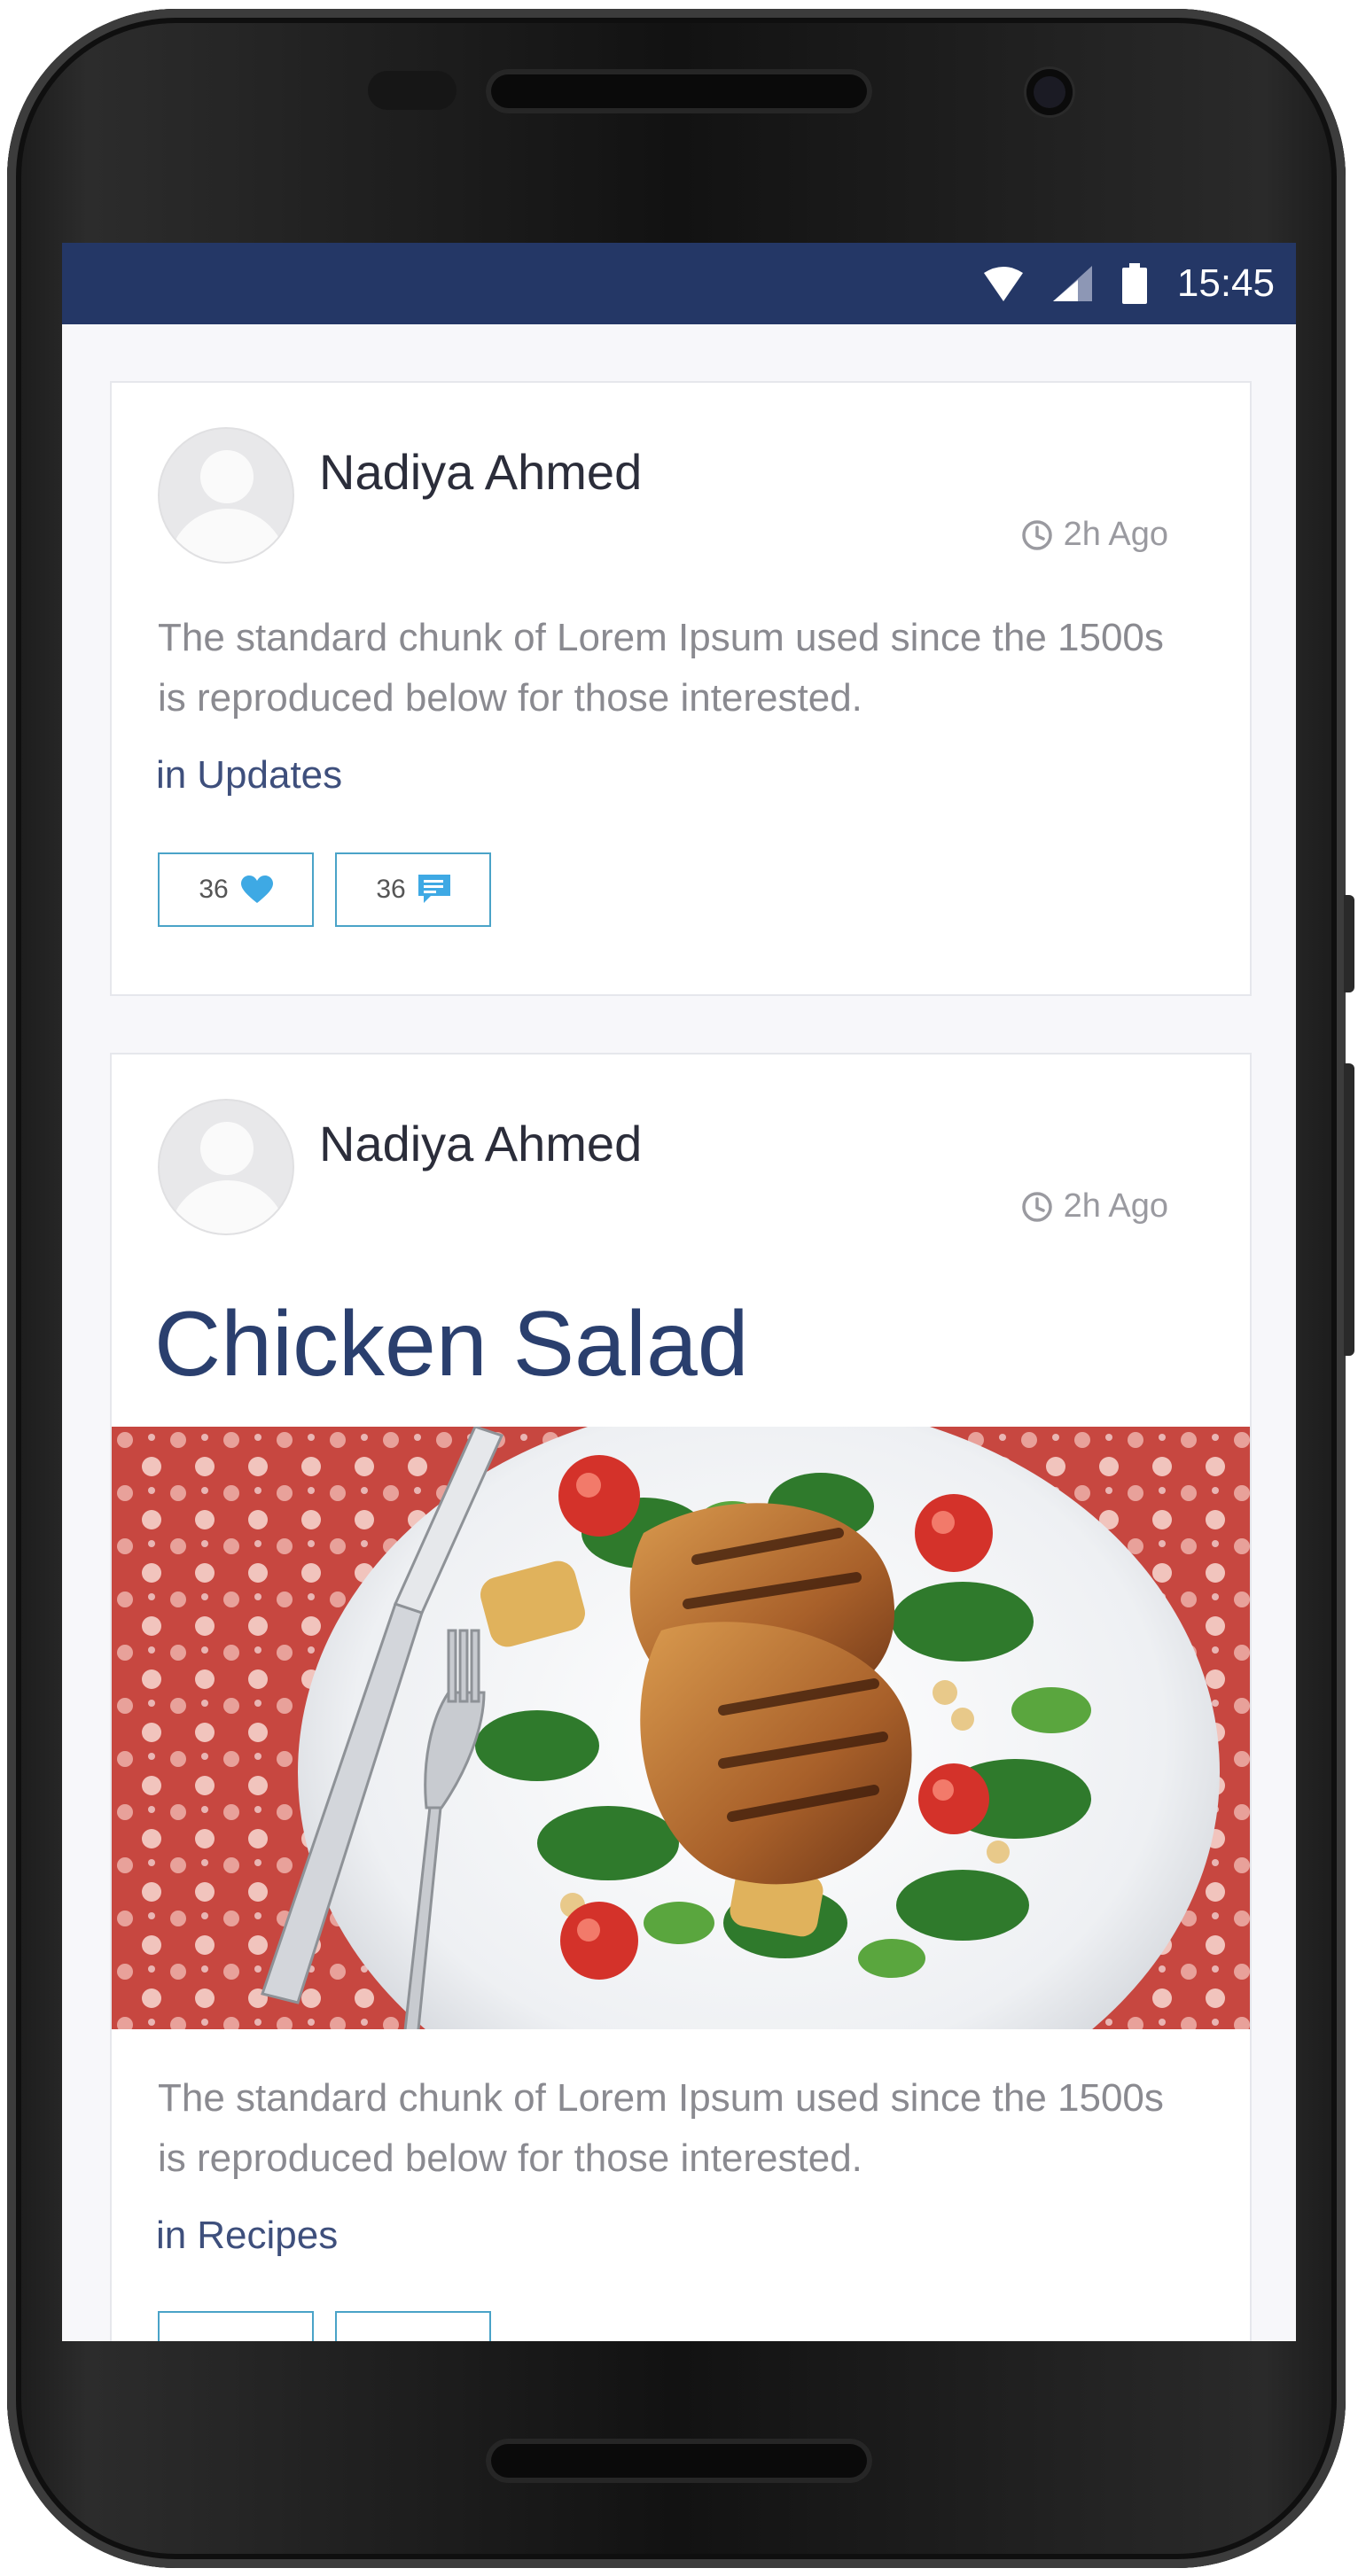 The height and width of the screenshot is (2576, 1358). I want to click on cellular-signal-icon, so click(1072, 284).